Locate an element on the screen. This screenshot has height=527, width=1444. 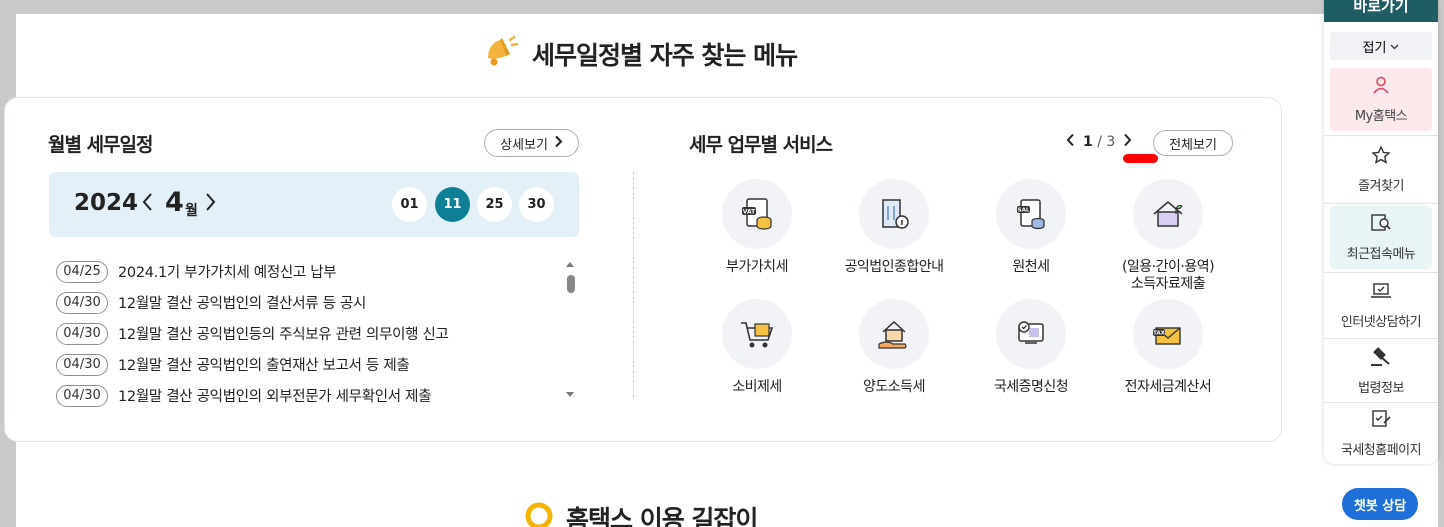
quick-online-consult: 인터넷상담하기 is located at coordinates (1381, 305).